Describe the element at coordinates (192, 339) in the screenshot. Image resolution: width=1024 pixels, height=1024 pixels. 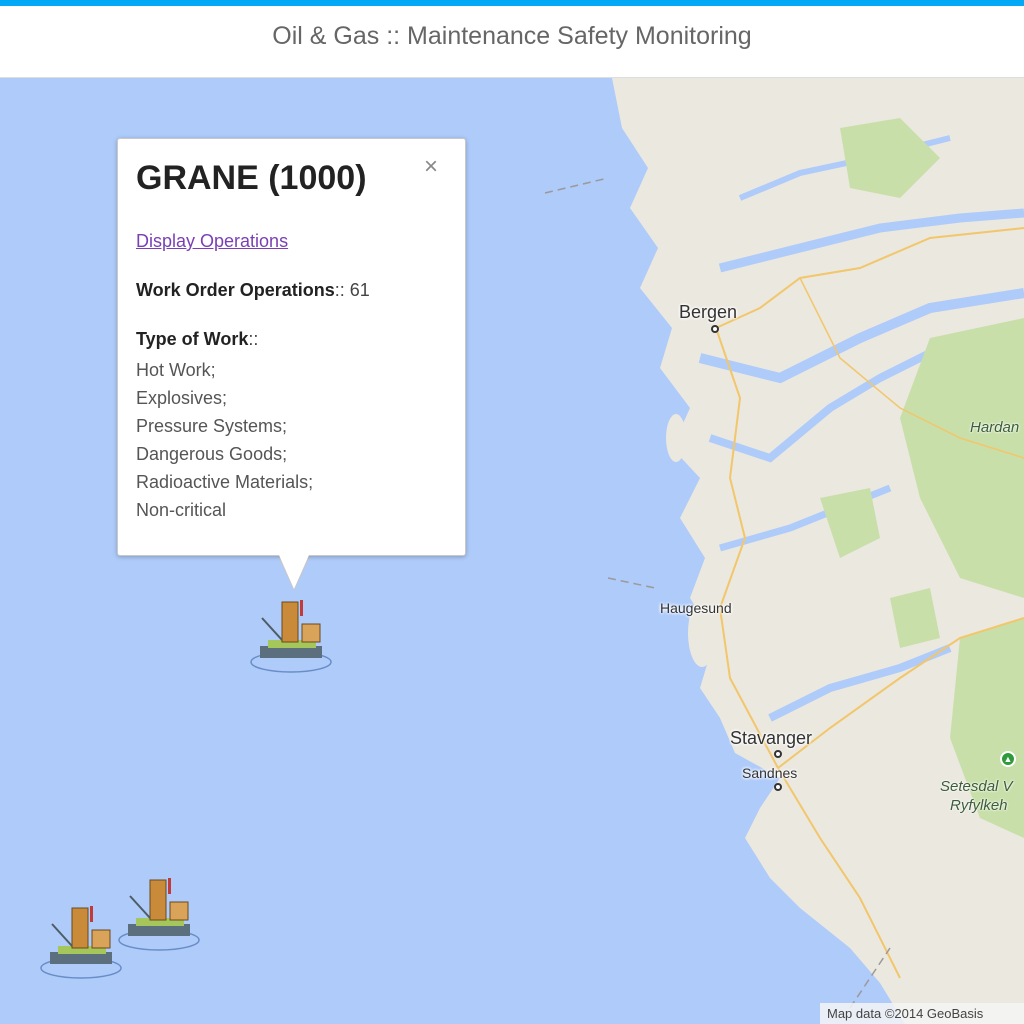
I see `type-of-work-label: Type of Work` at that location.